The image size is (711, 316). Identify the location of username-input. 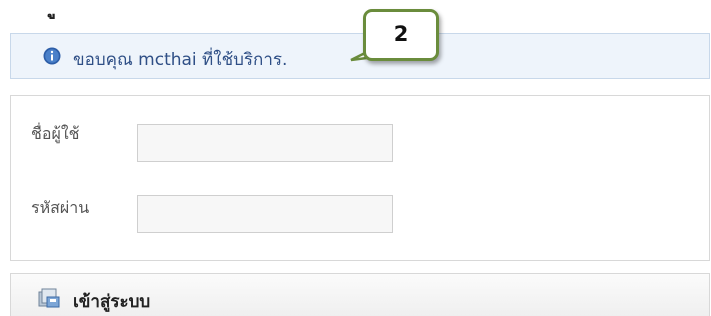
(265, 143).